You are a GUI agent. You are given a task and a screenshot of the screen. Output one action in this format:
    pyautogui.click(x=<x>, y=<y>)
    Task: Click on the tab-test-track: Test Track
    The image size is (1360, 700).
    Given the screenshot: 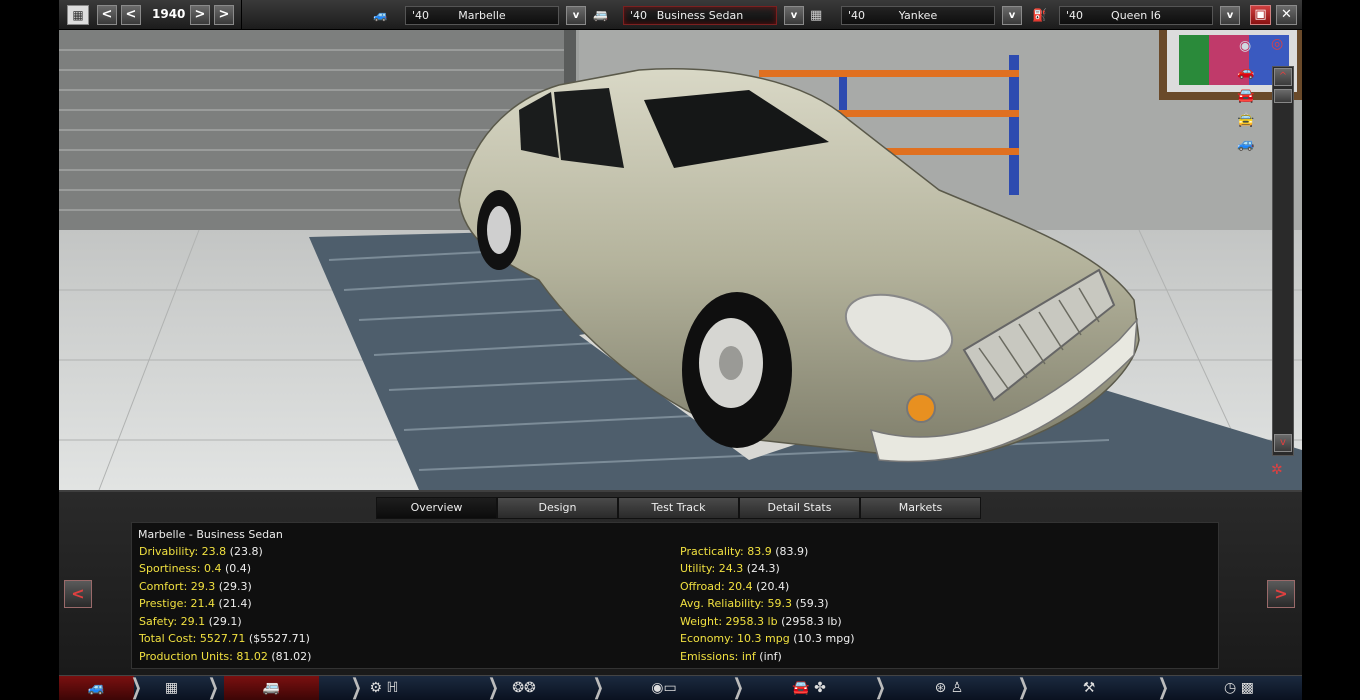 What is the action you would take?
    pyautogui.click(x=678, y=508)
    